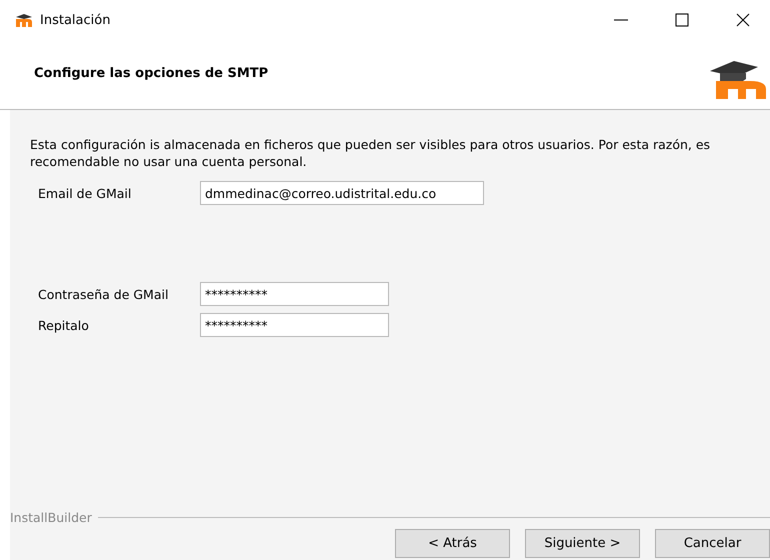 Image resolution: width=770 pixels, height=560 pixels. What do you see at coordinates (712, 543) in the screenshot?
I see `nav-button: Cancelar` at bounding box center [712, 543].